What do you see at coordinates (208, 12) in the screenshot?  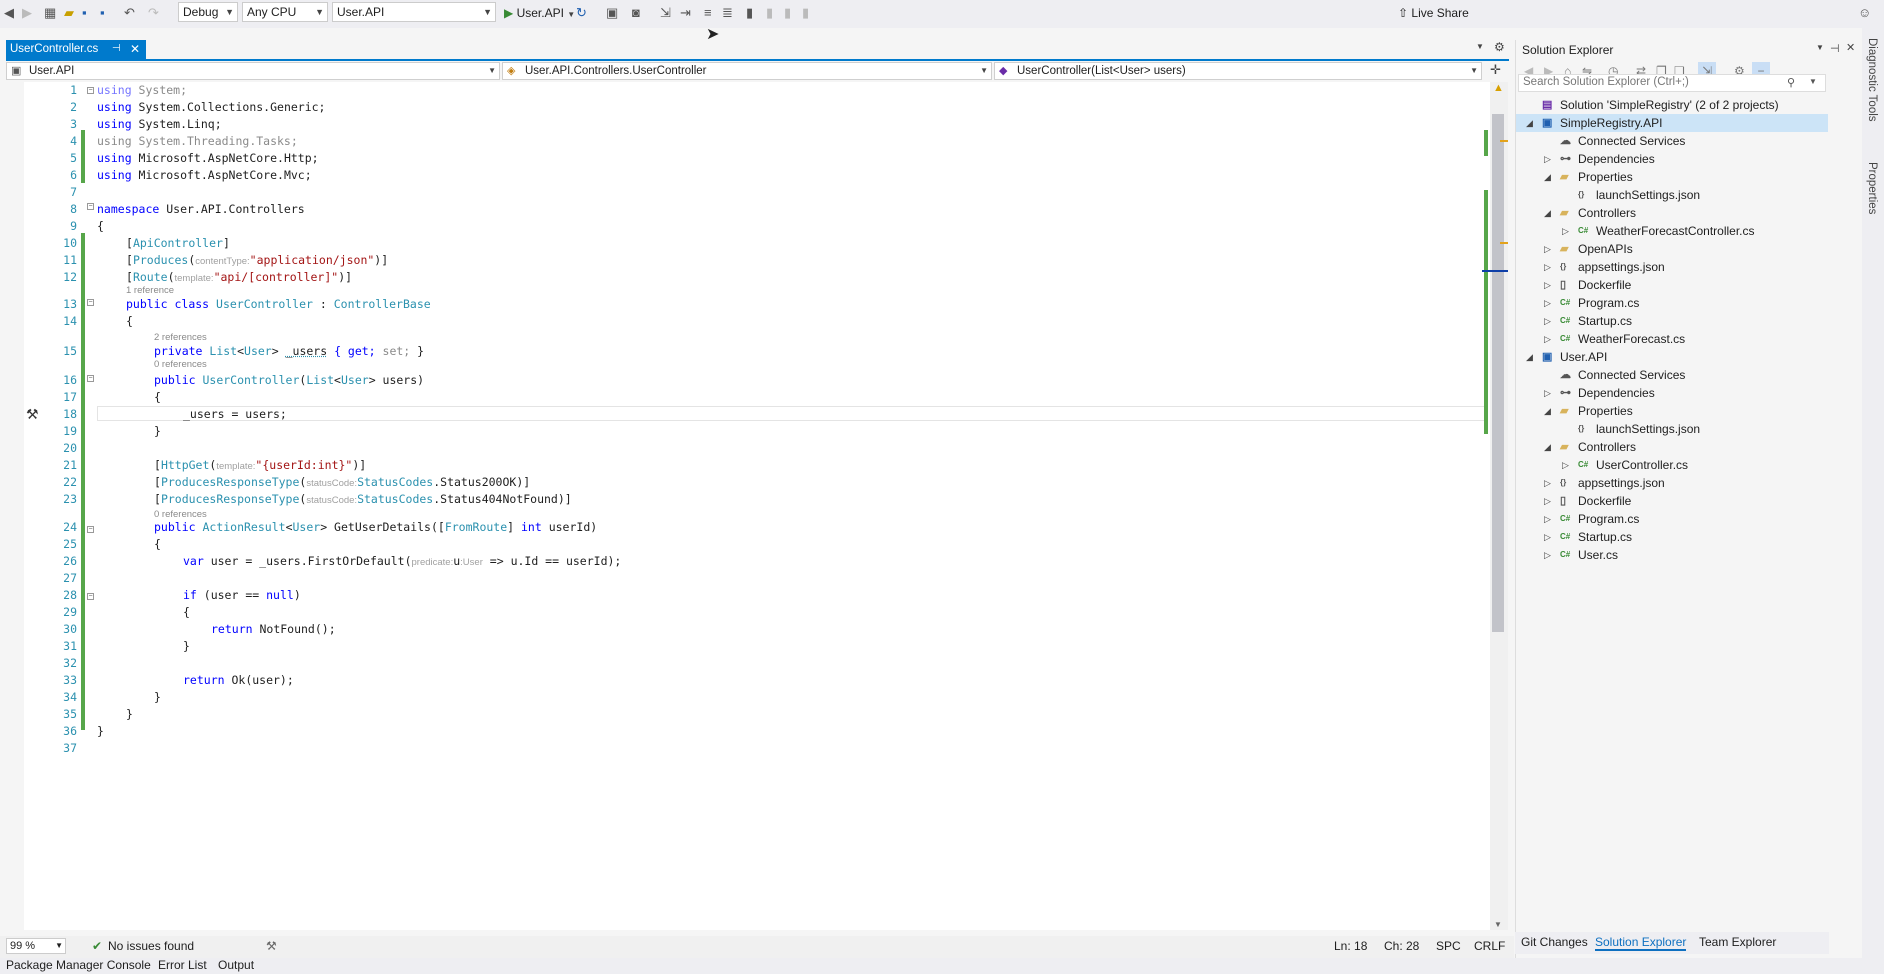 I see `configuration-dropdown: Debug ▼` at bounding box center [208, 12].